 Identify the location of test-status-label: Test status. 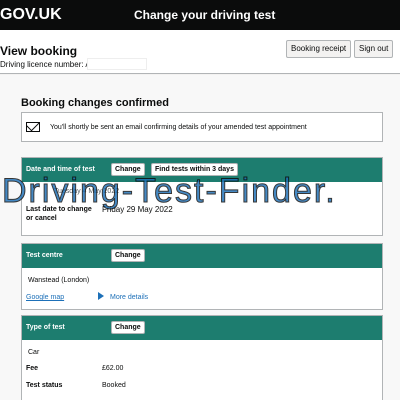
(44, 385).